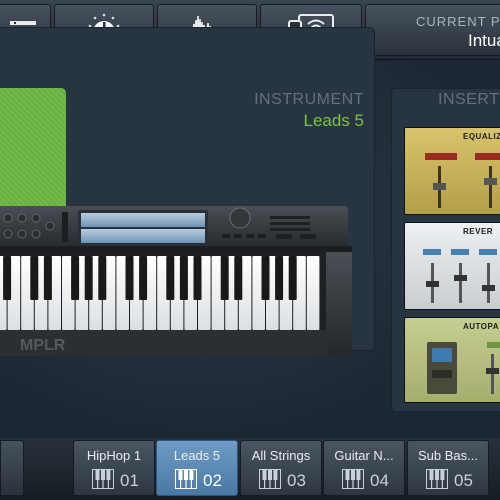 This screenshot has width=500, height=500. I want to click on insert-effect-equalizer: EQUALIZ, so click(452, 171).